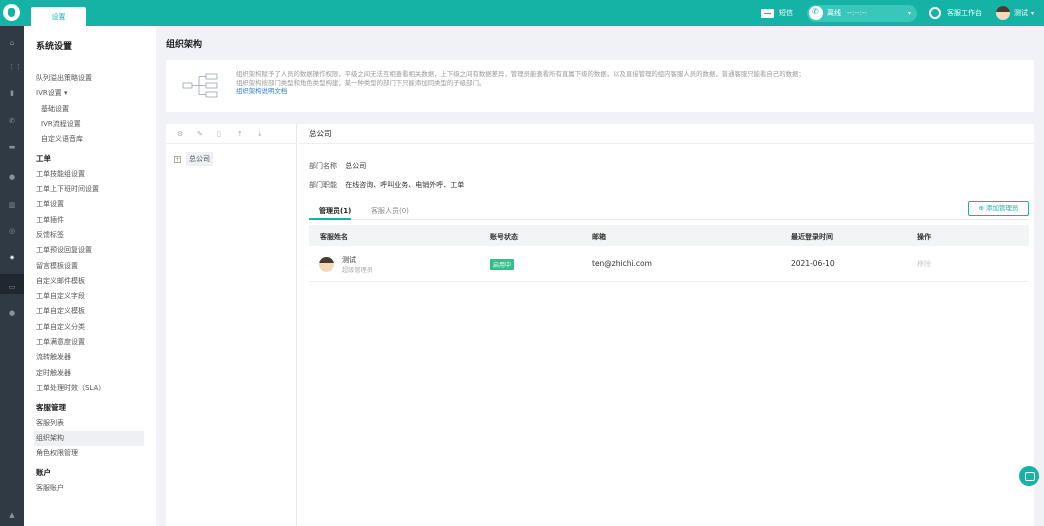 The height and width of the screenshot is (526, 1044). I want to click on tree-node-label: 总公司, so click(199, 159).